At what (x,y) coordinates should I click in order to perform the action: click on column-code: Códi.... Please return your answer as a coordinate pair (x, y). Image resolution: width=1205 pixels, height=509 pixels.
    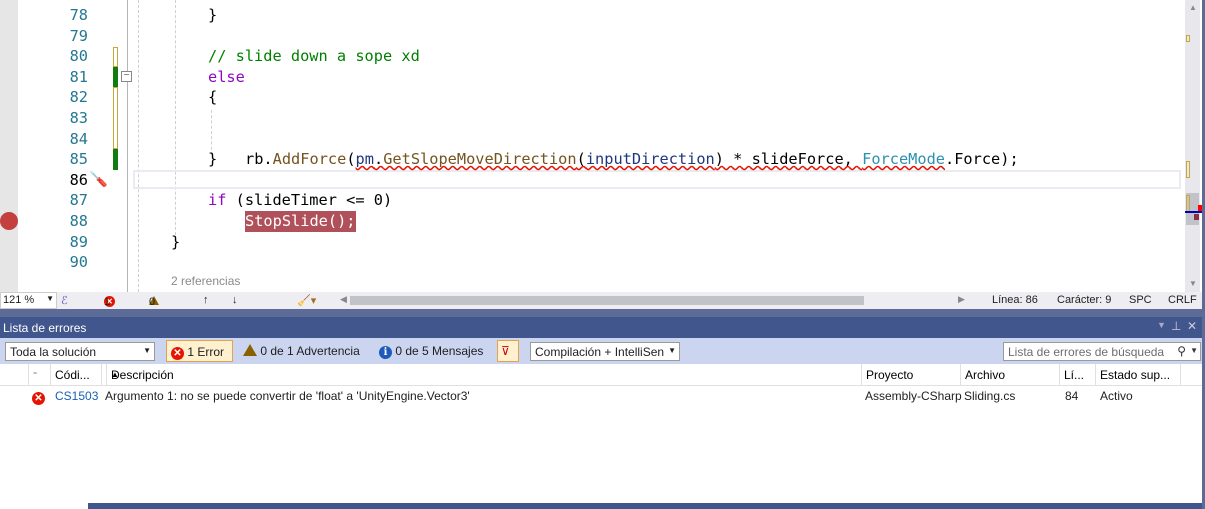
    Looking at the image, I should click on (75, 375).